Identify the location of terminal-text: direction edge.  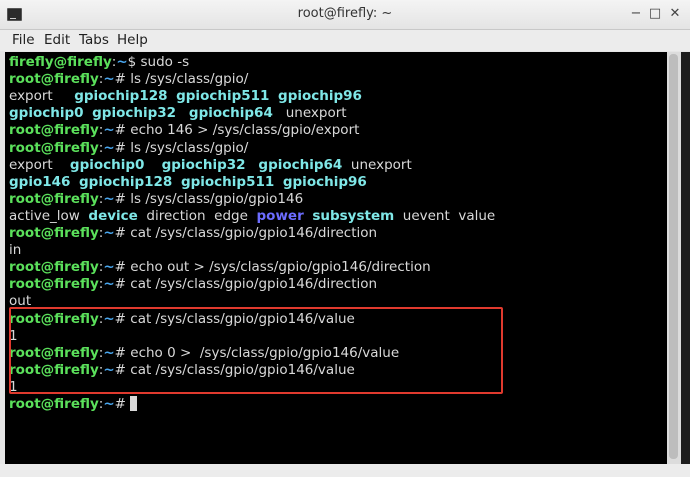
(197, 215).